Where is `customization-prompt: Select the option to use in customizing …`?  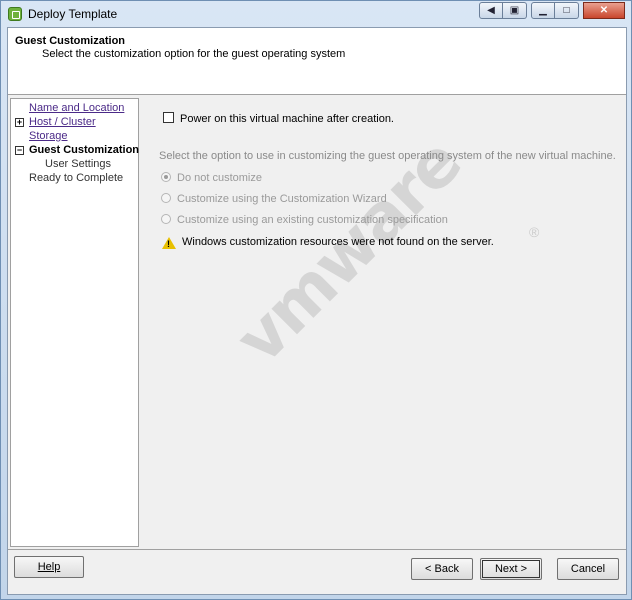 customization-prompt: Select the option to use in customizing … is located at coordinates (387, 156).